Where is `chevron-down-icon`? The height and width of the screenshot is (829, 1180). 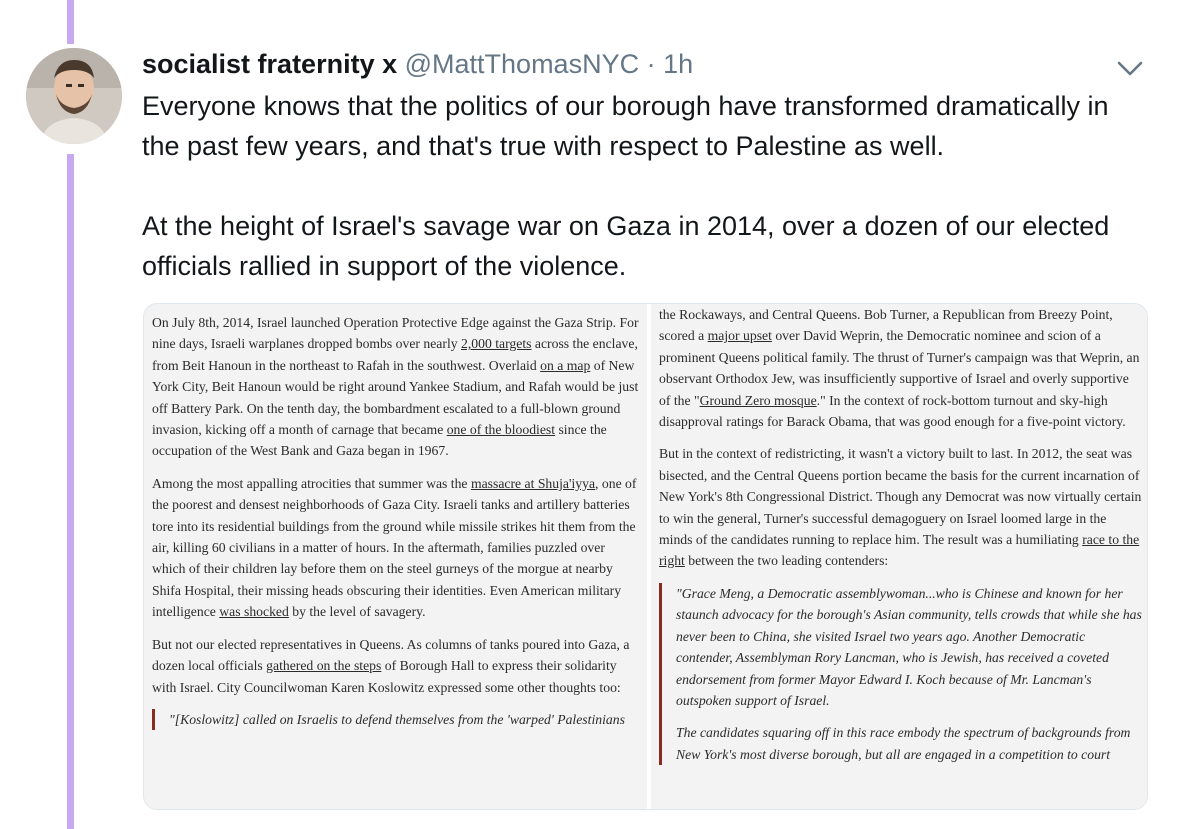
chevron-down-icon is located at coordinates (1130, 68).